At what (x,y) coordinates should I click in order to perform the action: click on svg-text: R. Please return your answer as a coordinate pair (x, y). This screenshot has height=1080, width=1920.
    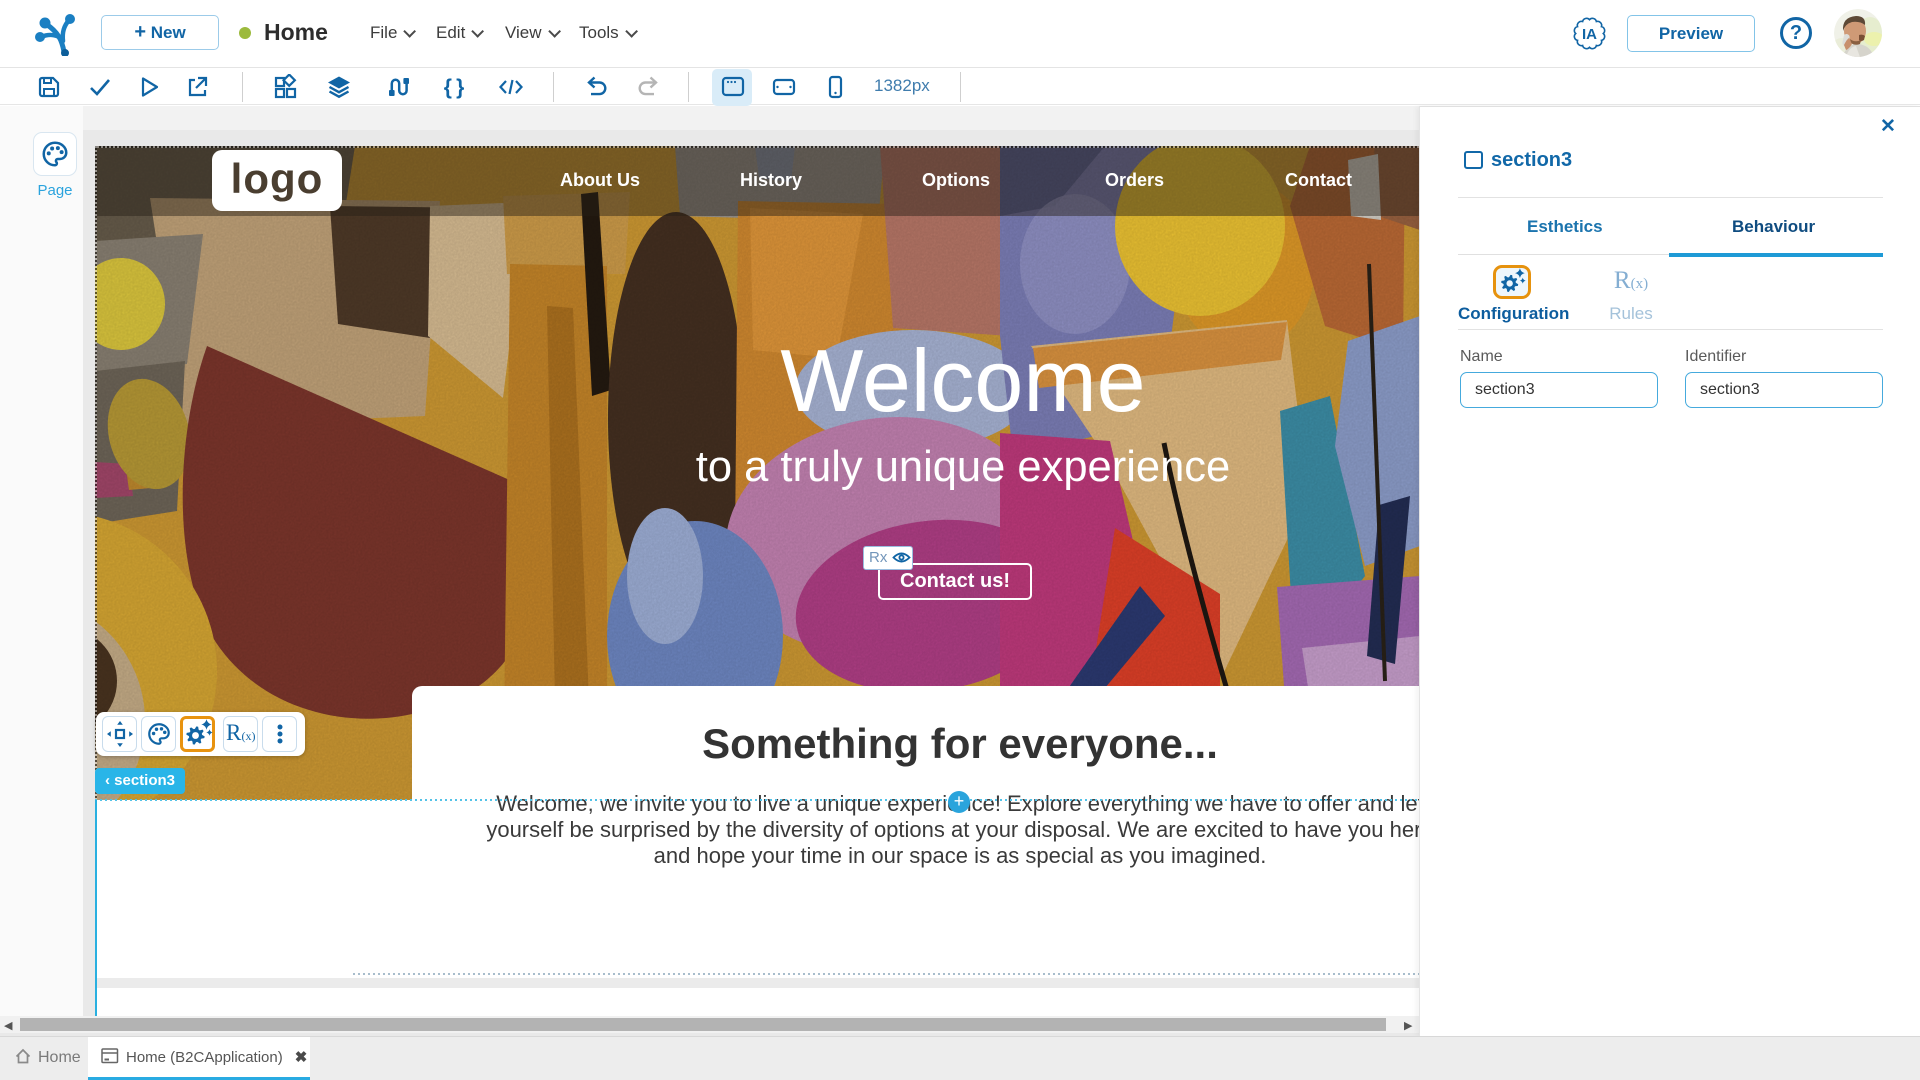
    Looking at the image, I should click on (234, 732).